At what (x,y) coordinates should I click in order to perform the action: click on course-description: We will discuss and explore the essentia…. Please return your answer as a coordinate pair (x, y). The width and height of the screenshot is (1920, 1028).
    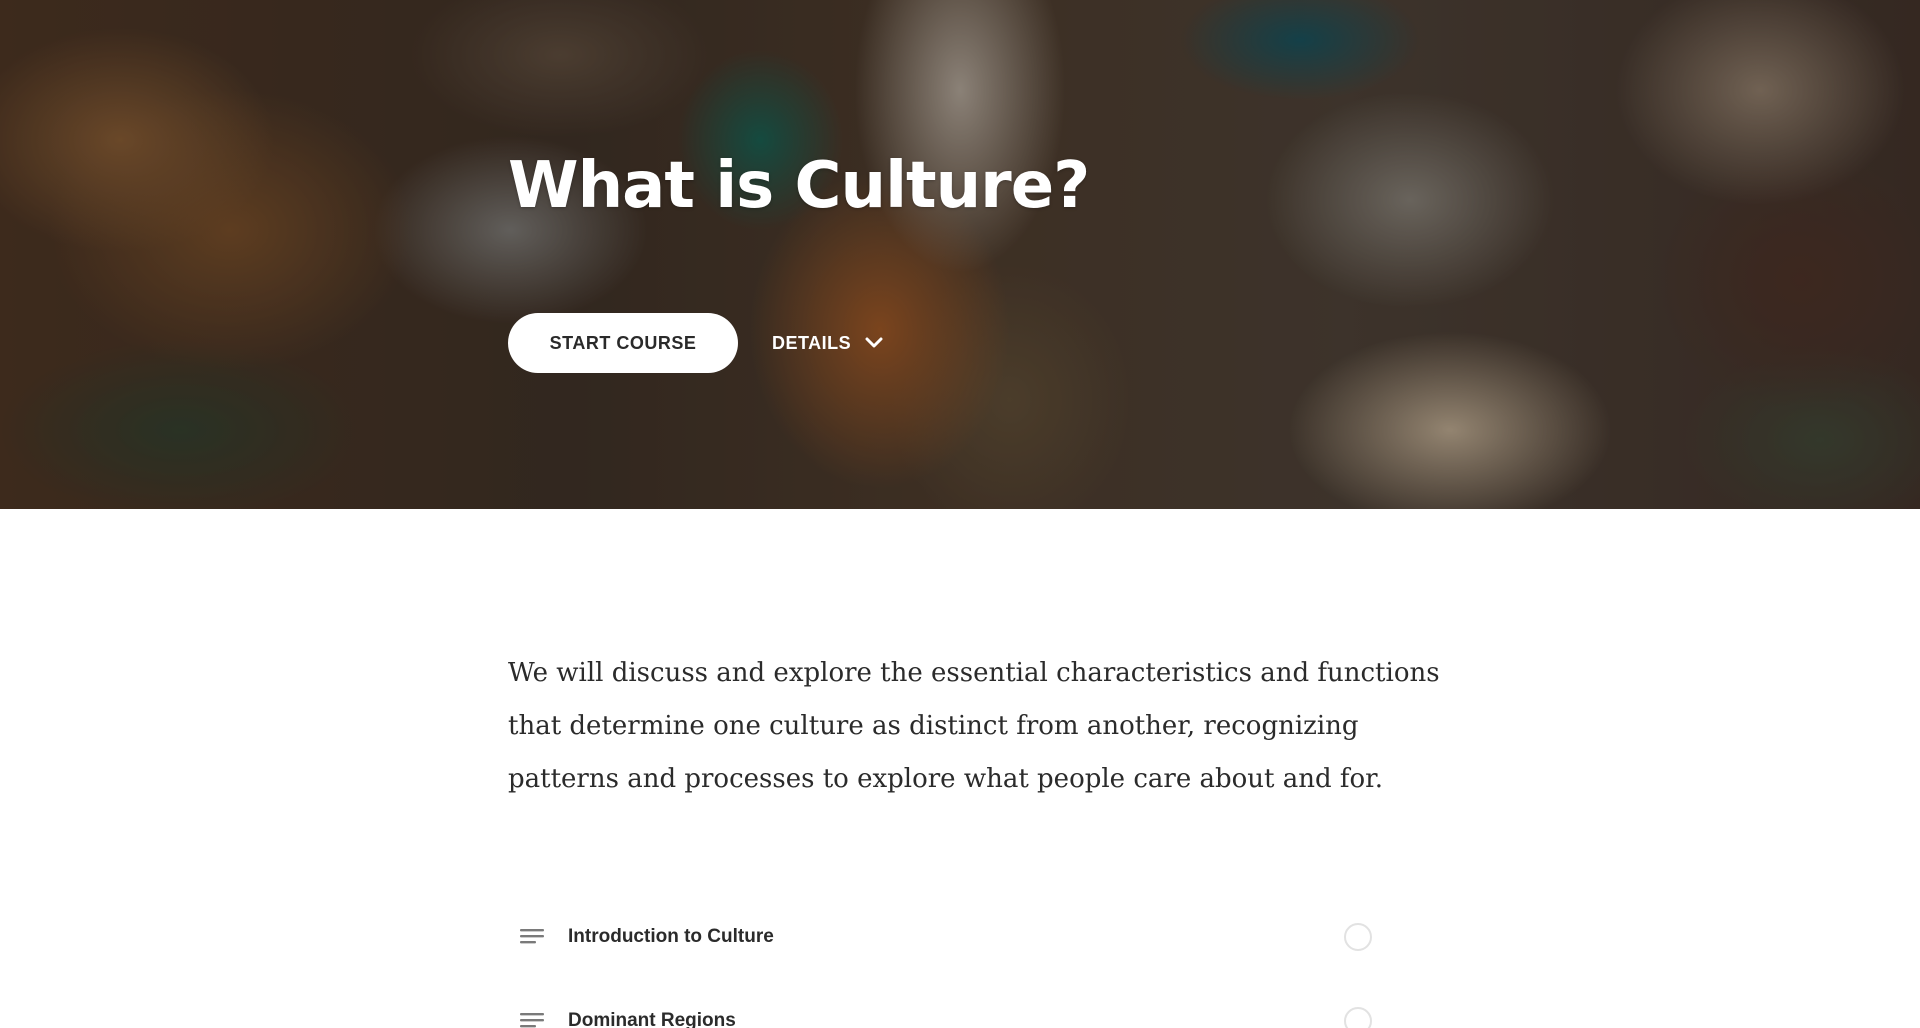
    Looking at the image, I should click on (974, 726).